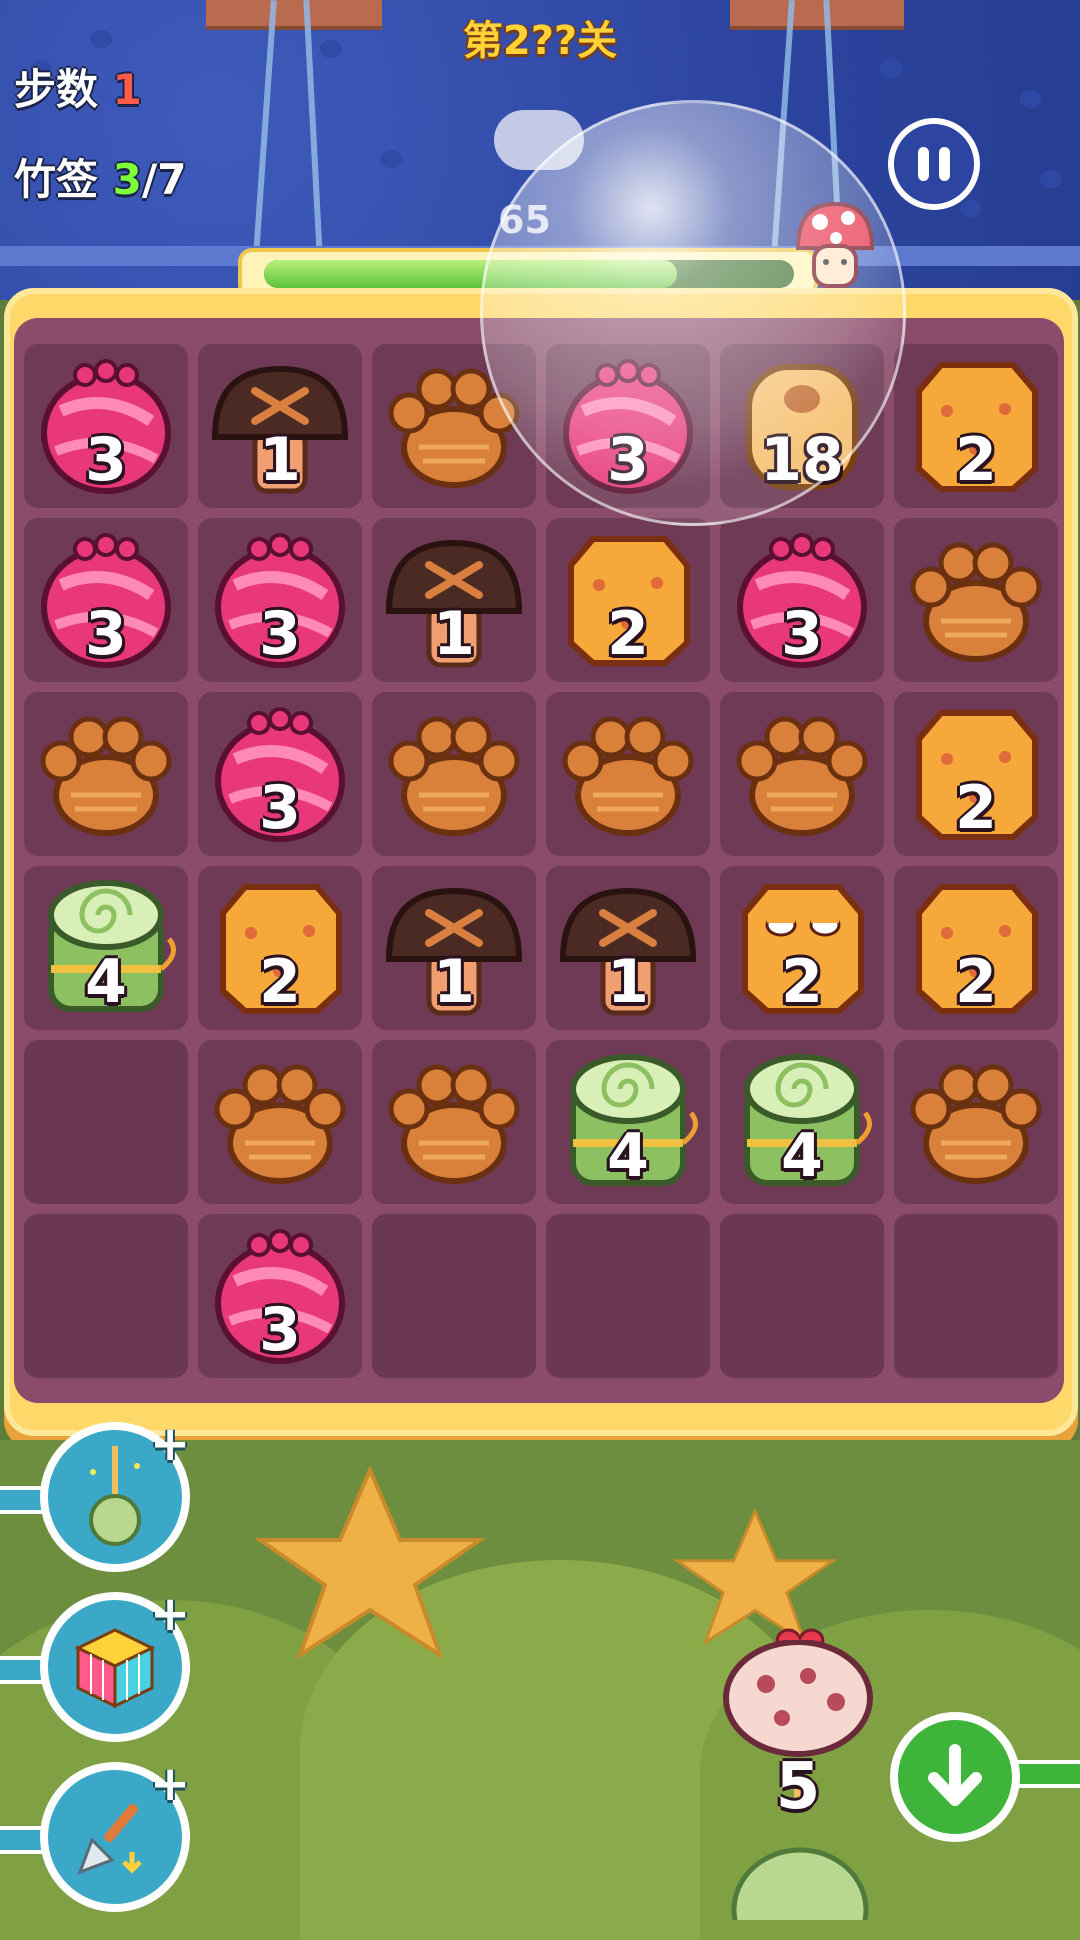  I want to click on add-shovel-booster: +, so click(170, 1784).